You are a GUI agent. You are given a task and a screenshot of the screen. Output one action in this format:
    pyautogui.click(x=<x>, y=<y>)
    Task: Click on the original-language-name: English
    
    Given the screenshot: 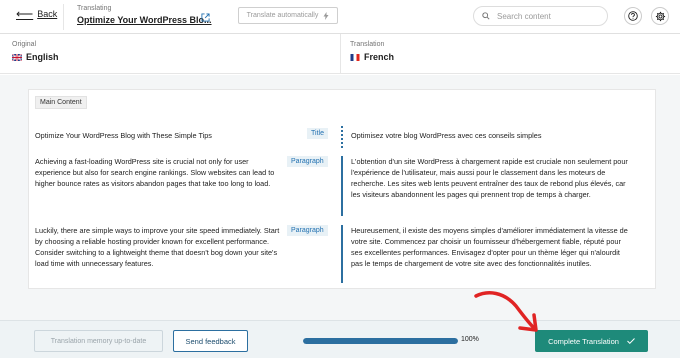 What is the action you would take?
    pyautogui.click(x=42, y=57)
    